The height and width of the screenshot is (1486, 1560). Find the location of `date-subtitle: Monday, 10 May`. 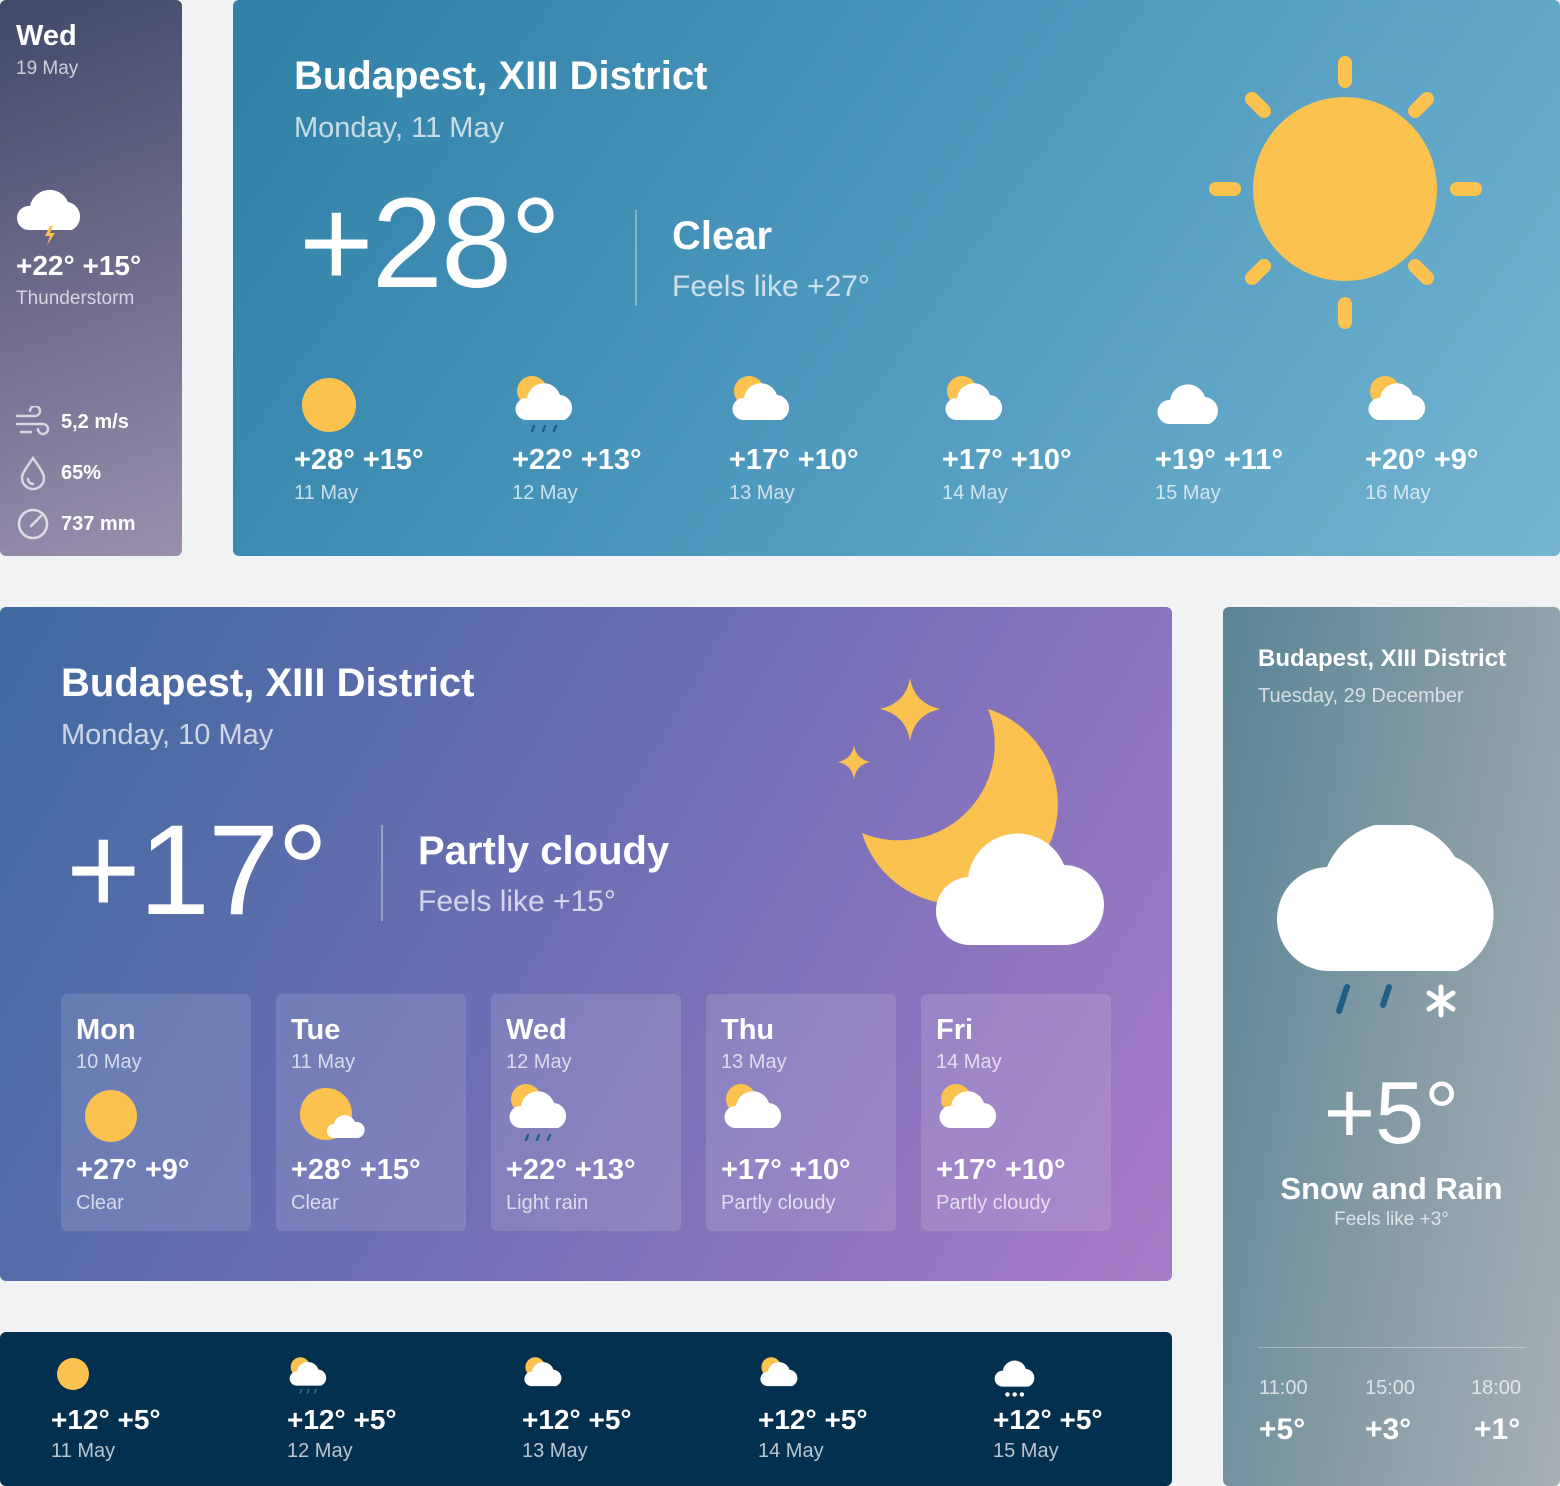

date-subtitle: Monday, 10 May is located at coordinates (167, 735).